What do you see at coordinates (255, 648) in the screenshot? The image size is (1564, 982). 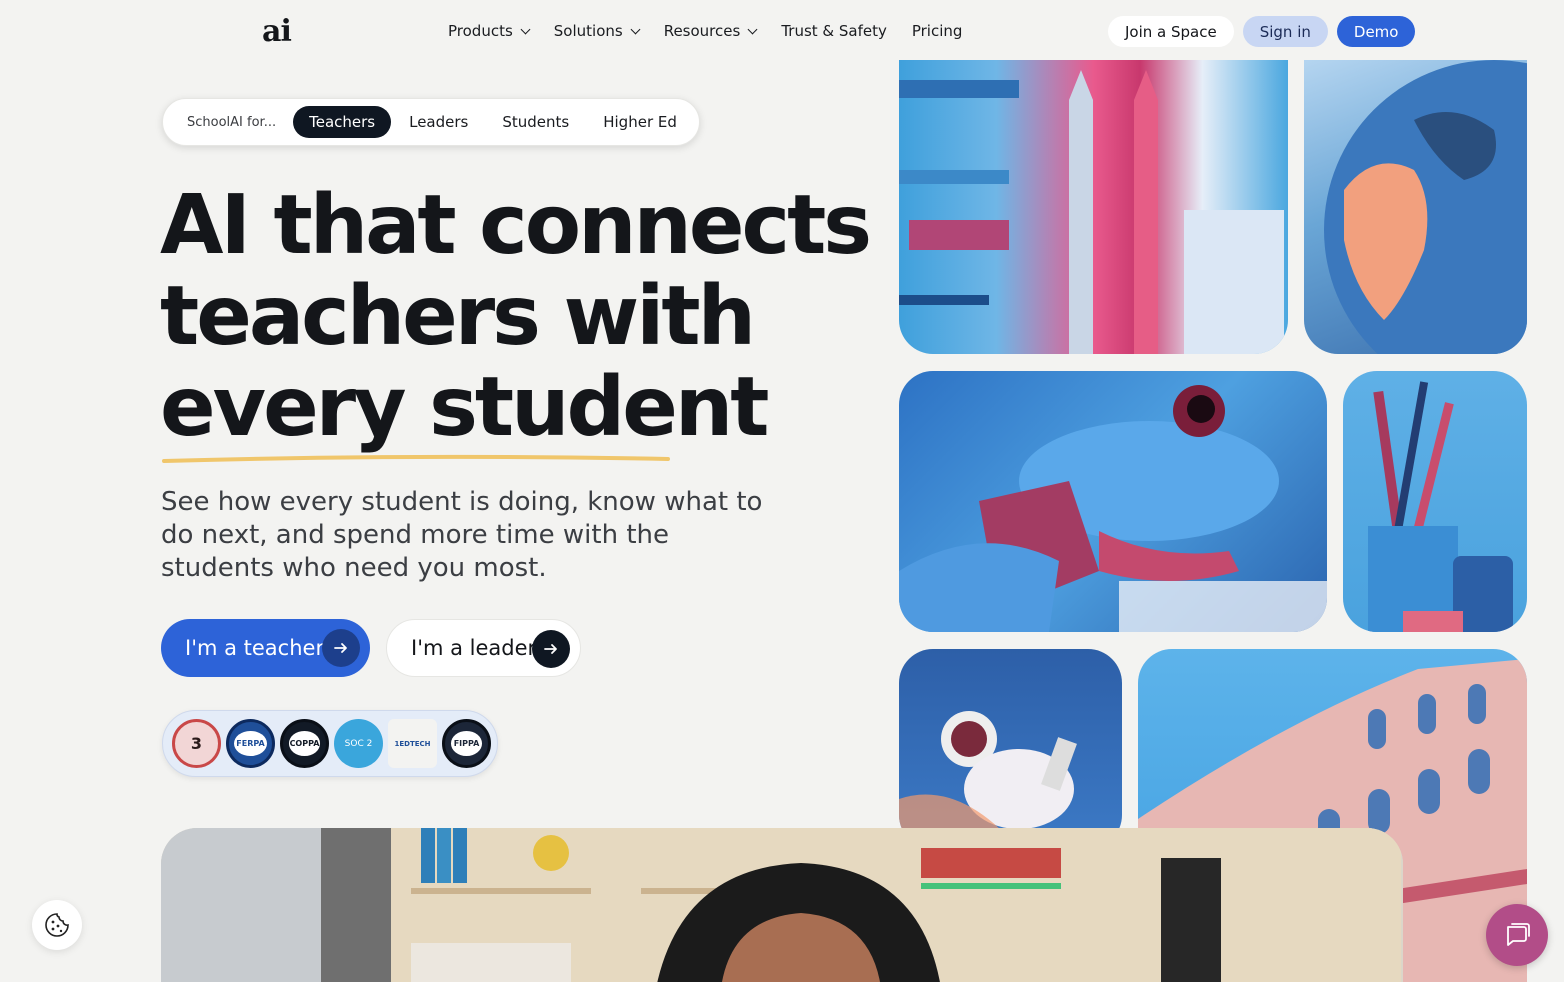 I see `cta-teacher-label: I'm a teacher` at bounding box center [255, 648].